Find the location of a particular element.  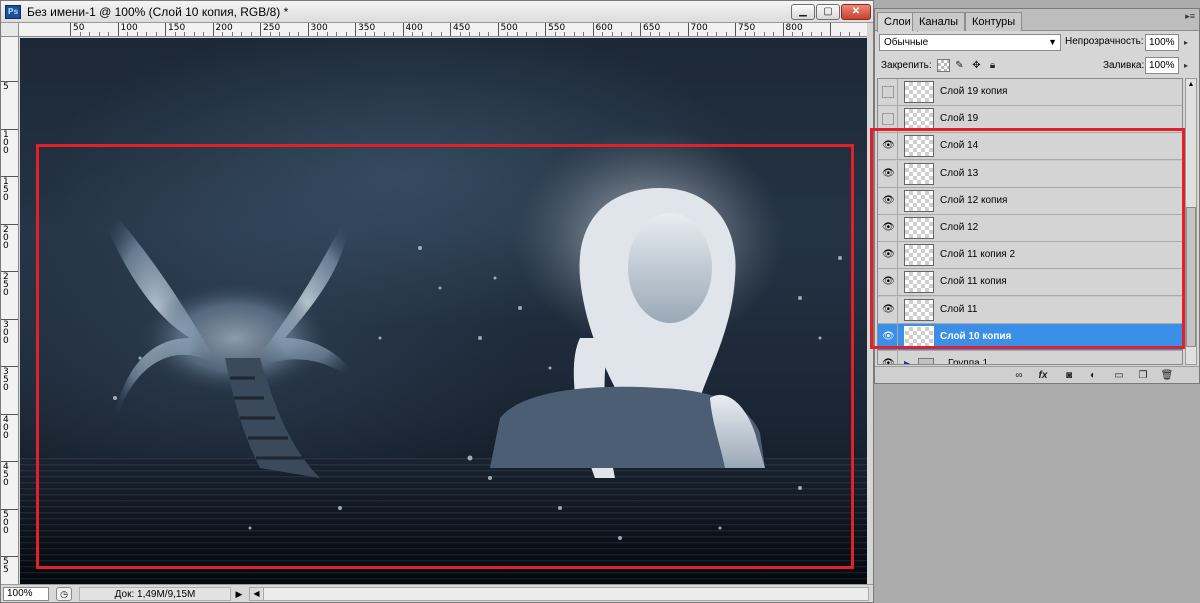

layer-row: 👁︎ Слой 13 is located at coordinates (1030, 174).